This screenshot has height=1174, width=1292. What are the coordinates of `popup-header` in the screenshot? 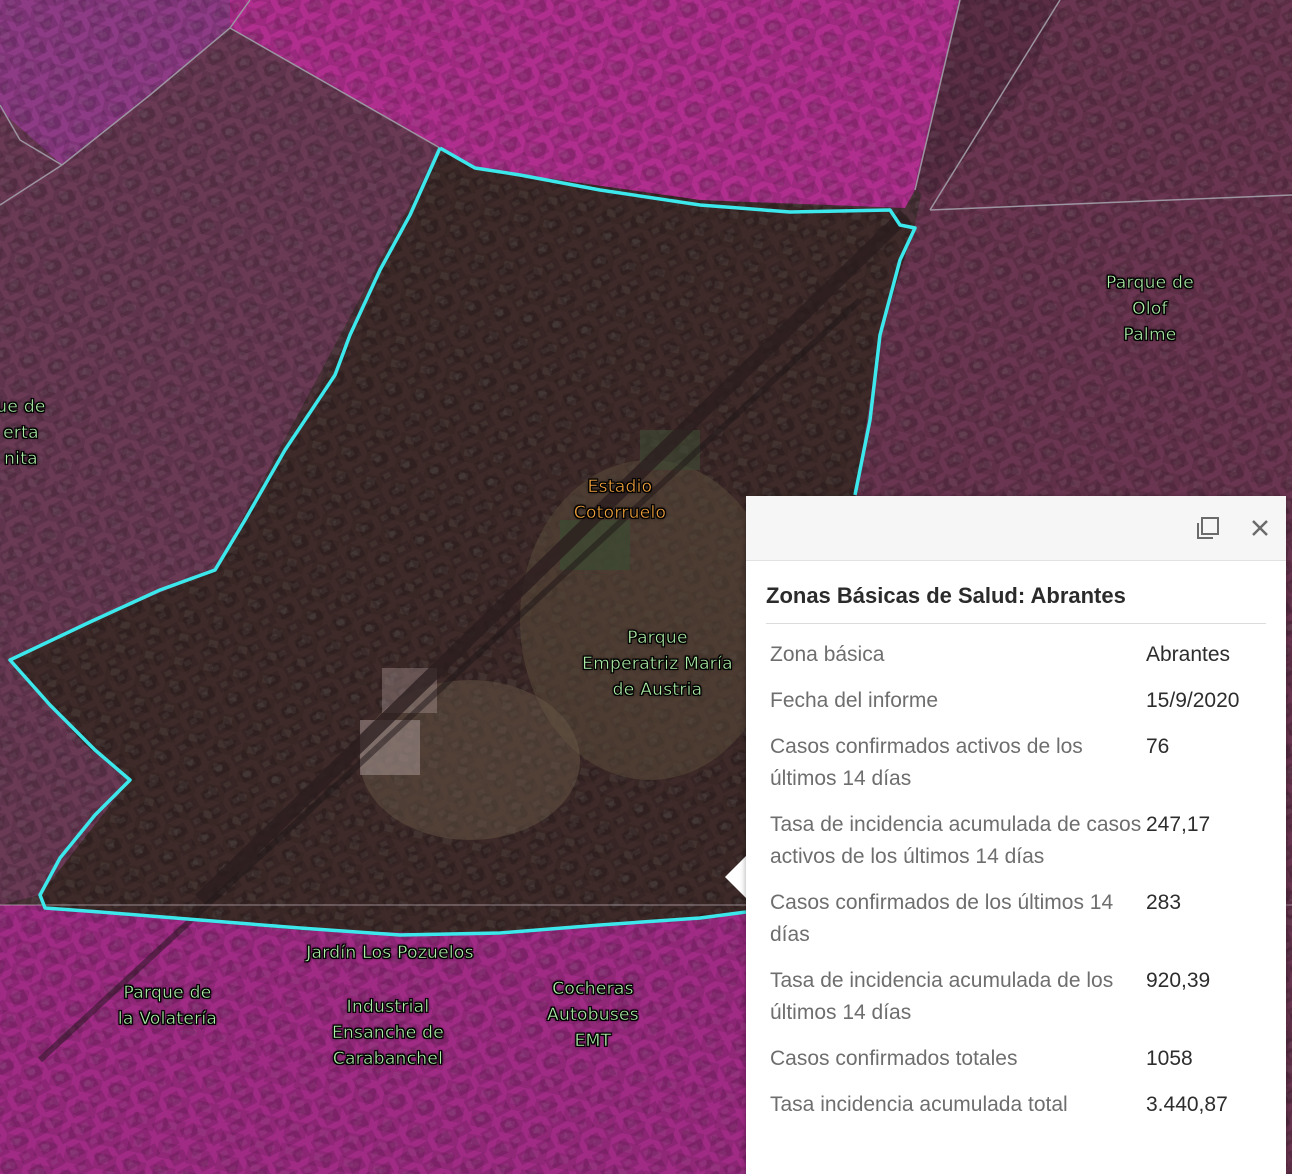 It's located at (1016, 528).